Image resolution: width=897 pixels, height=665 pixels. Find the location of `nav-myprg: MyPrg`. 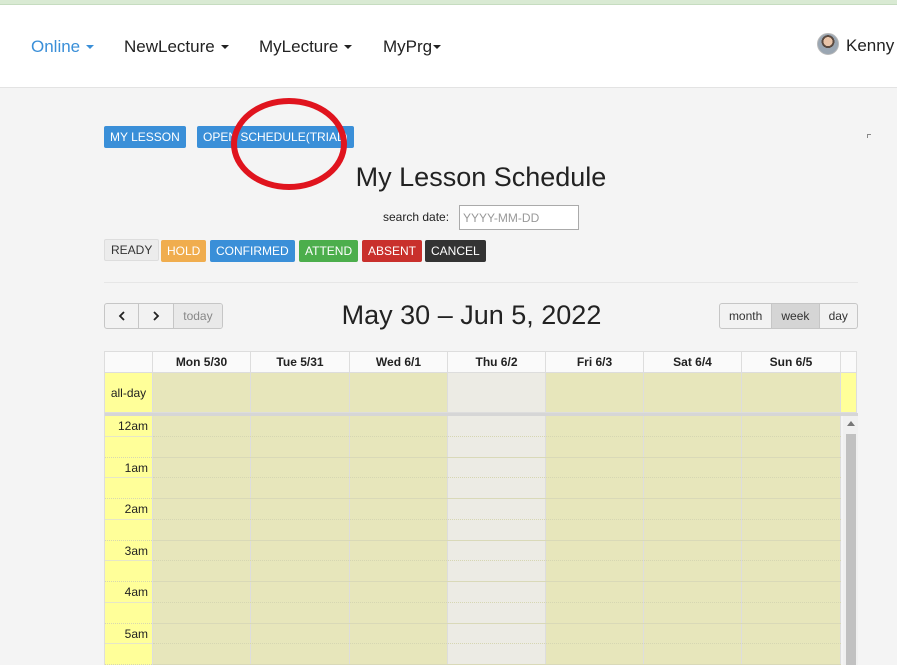

nav-myprg: MyPrg is located at coordinates (412, 47).